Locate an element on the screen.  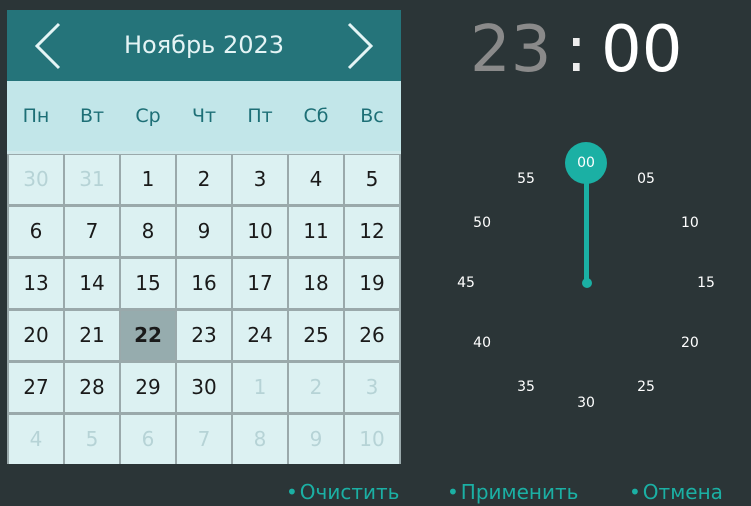
weekday-label: Сб is located at coordinates (316, 116).